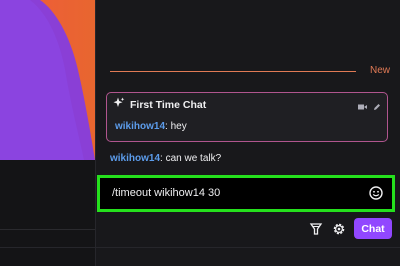  Describe the element at coordinates (373, 228) in the screenshot. I see `chat-send-button: Chat` at that location.